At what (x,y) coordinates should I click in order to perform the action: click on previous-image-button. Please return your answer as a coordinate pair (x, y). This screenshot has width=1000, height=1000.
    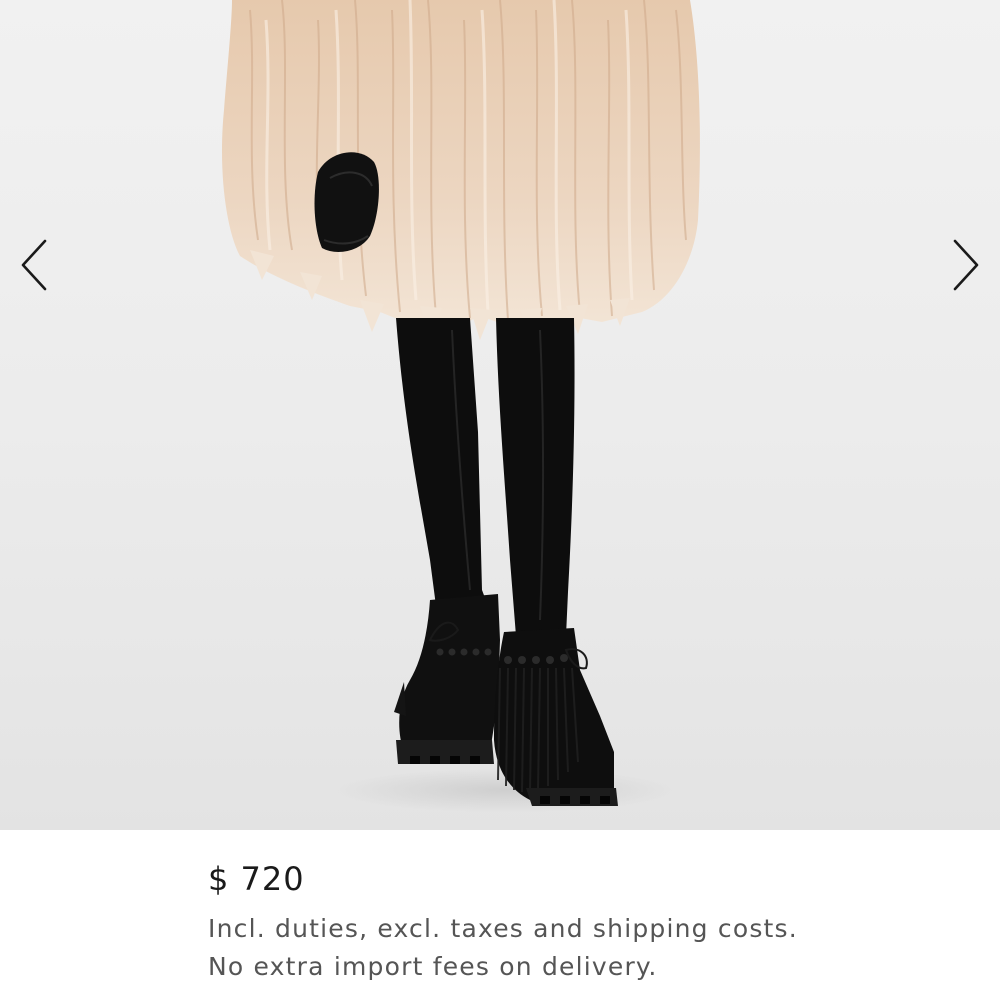
    Looking at the image, I should click on (34, 265).